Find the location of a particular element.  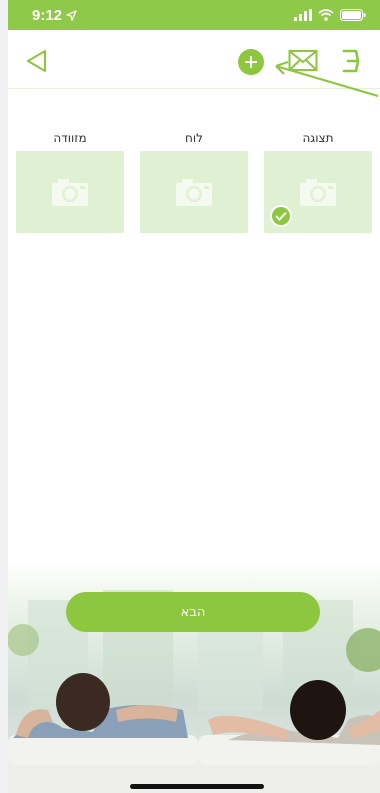

home-indicator is located at coordinates (197, 786).